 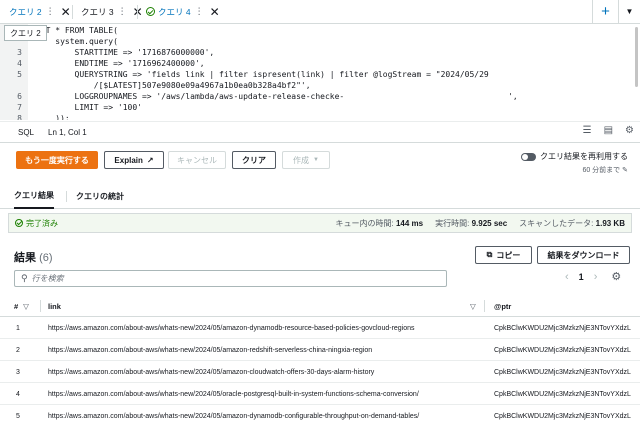 I want to click on copy-icon: ⧉, so click(x=489, y=254).